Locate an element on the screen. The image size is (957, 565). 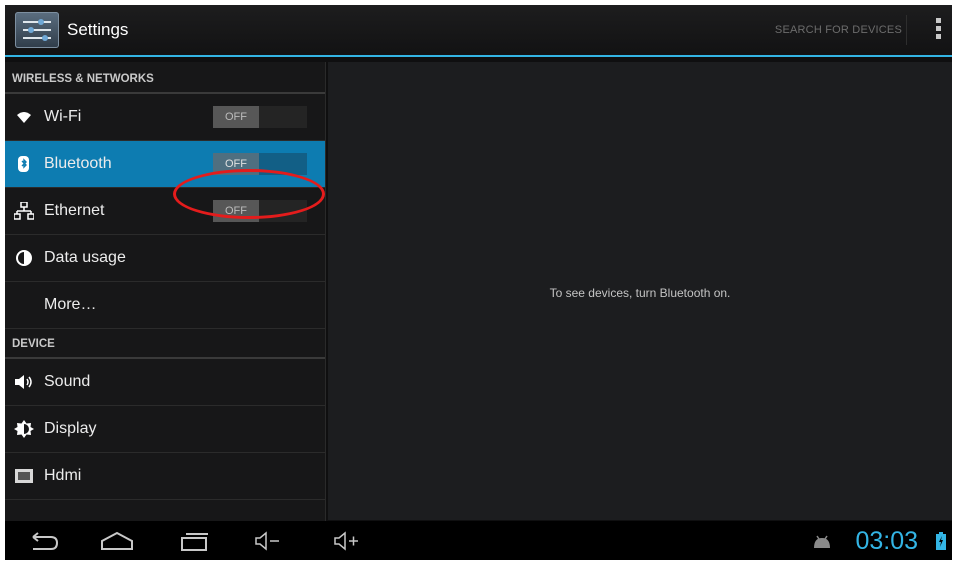
bluetooth-icon is located at coordinates (23, 164).